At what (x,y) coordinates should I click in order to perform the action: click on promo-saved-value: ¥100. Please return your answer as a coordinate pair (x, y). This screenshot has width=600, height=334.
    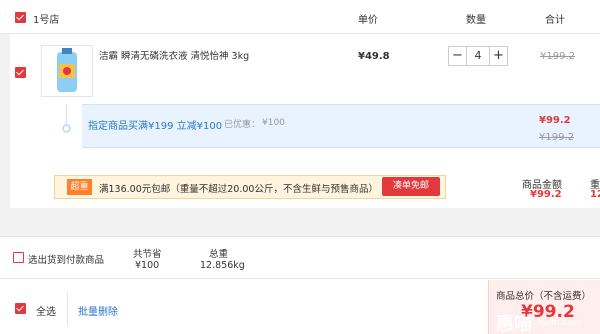
    Looking at the image, I should click on (273, 123).